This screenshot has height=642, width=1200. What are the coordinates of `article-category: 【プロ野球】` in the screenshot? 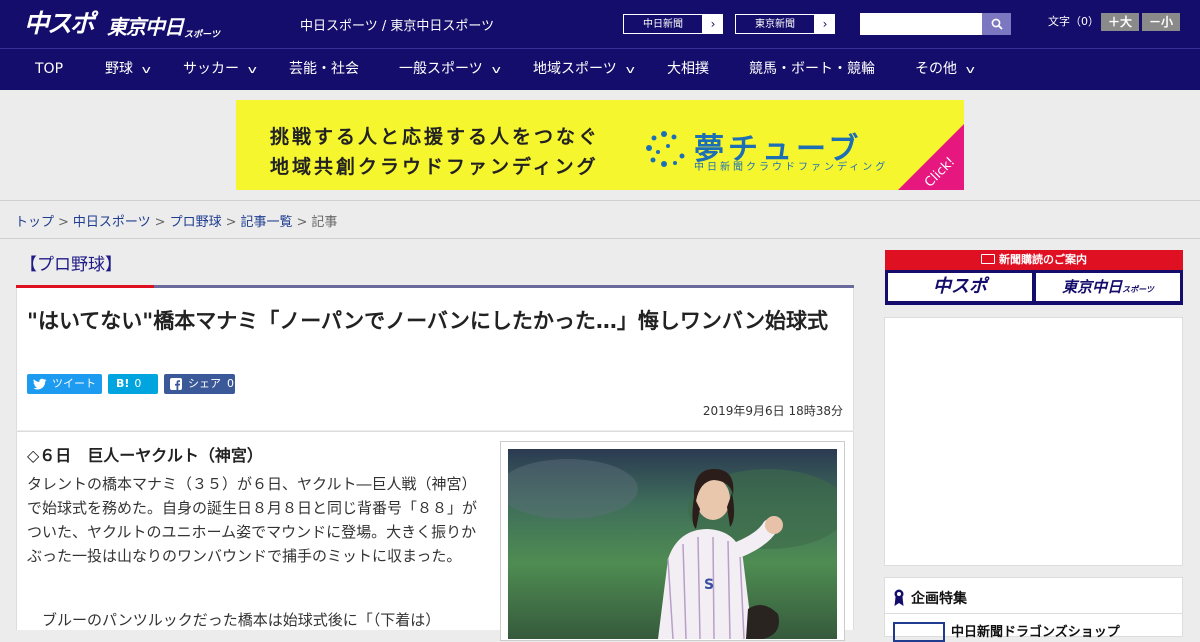 It's located at (71, 265).